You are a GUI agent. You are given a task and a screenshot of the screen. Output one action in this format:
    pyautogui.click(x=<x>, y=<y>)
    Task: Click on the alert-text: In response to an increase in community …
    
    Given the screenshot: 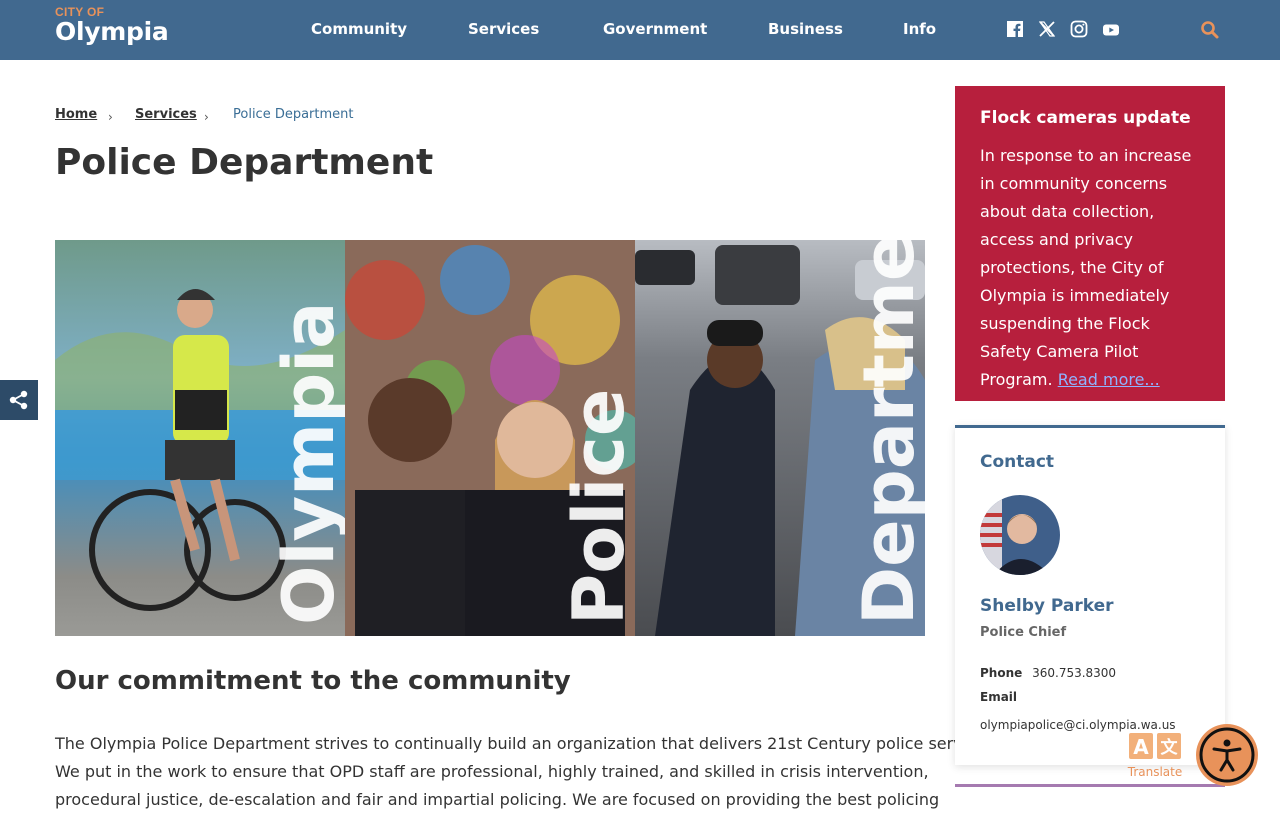 What is the action you would take?
    pyautogui.click(x=1090, y=268)
    